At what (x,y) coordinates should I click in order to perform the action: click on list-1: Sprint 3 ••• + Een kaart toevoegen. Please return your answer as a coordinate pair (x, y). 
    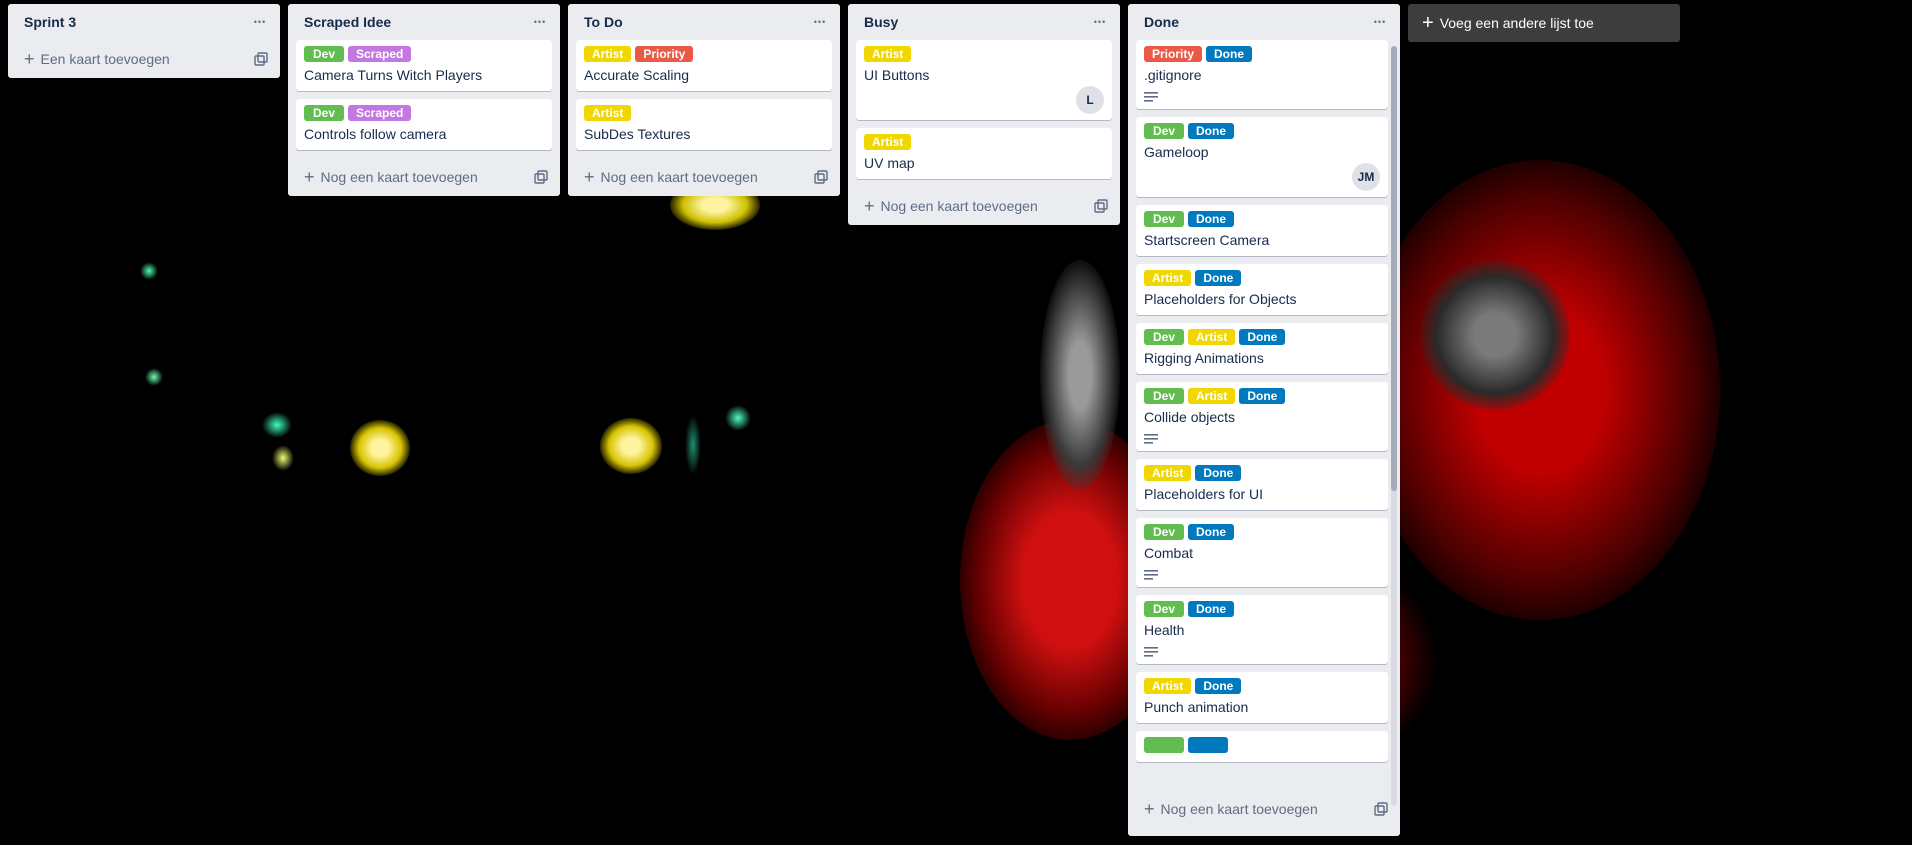
    Looking at the image, I should click on (144, 41).